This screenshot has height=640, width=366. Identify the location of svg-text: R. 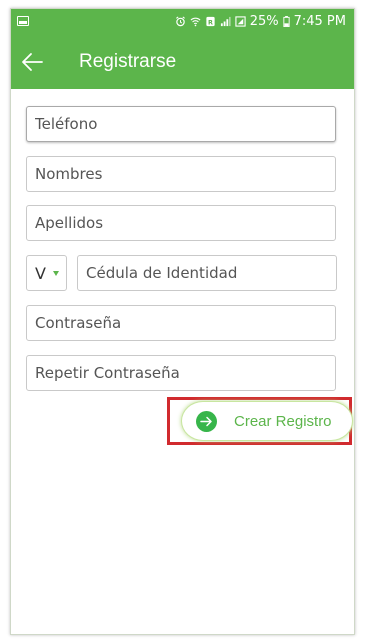
(210, 22).